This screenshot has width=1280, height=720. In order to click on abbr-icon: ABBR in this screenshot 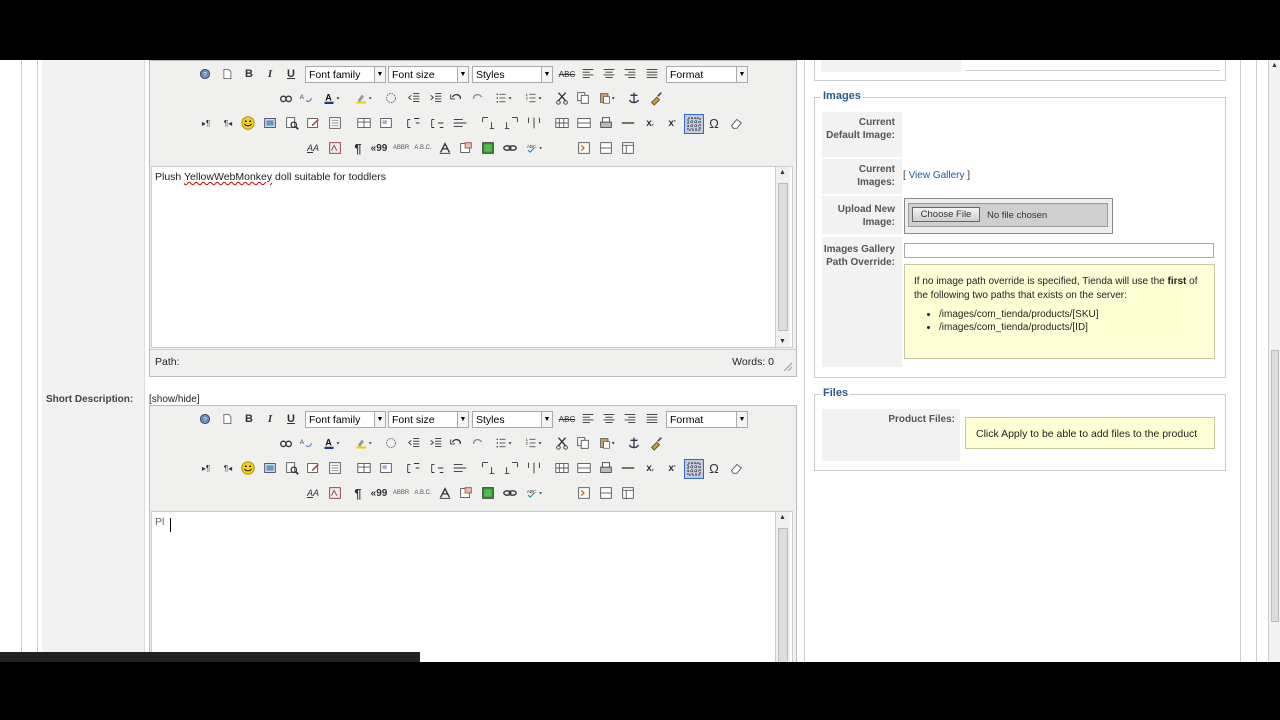, I will do `click(401, 493)`.